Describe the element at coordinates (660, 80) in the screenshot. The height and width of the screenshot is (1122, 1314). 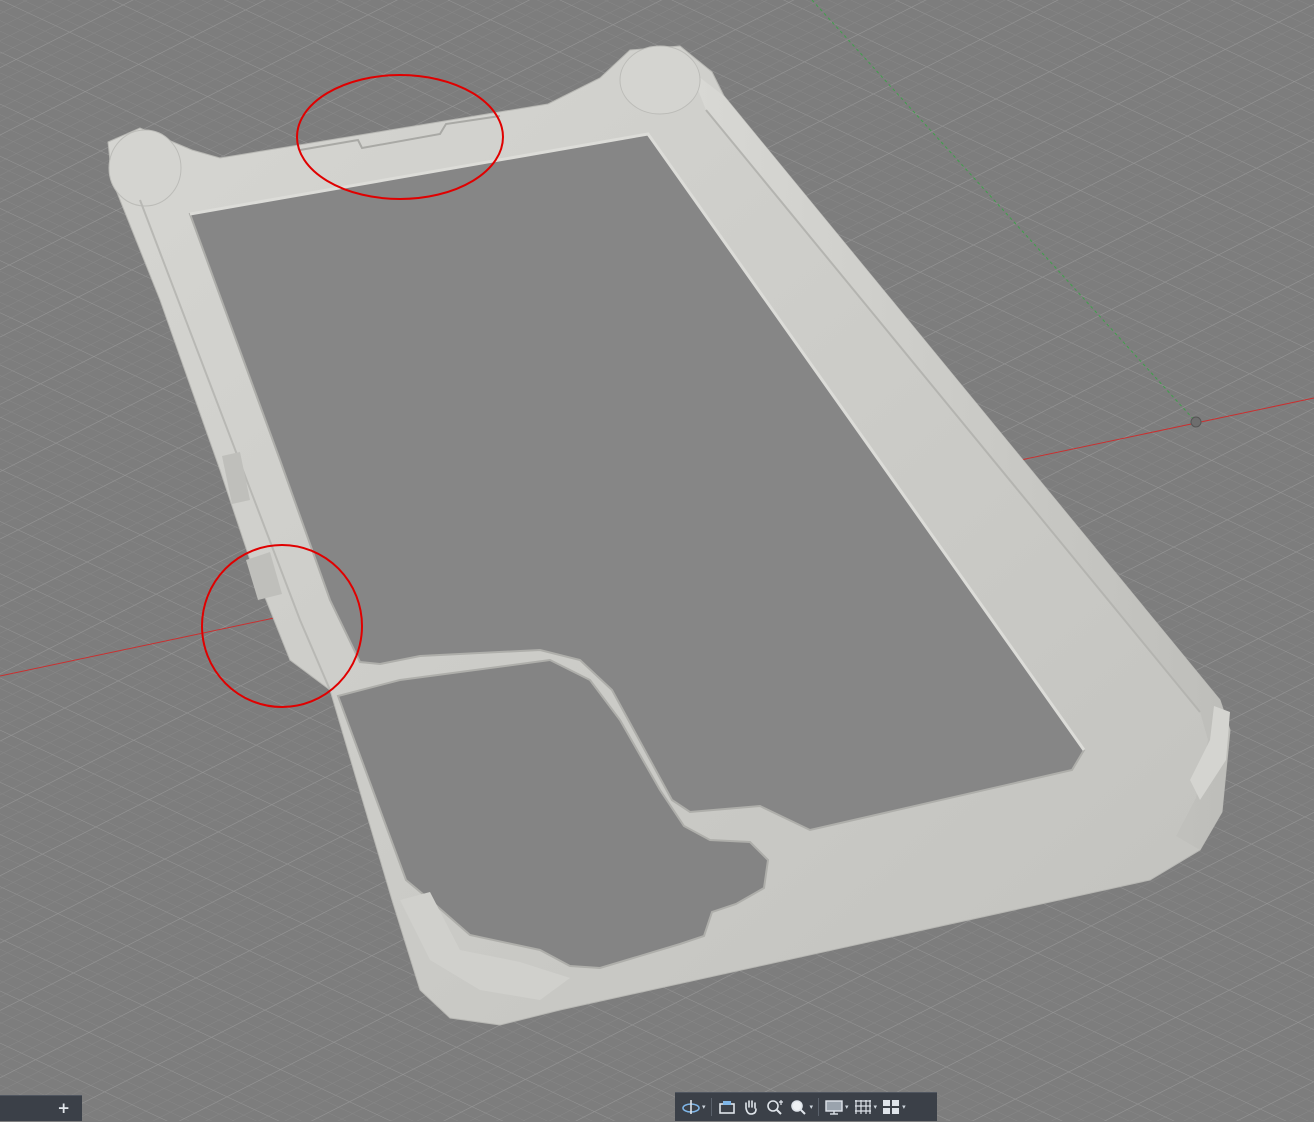
I see `corner-bumper-top-right` at that location.